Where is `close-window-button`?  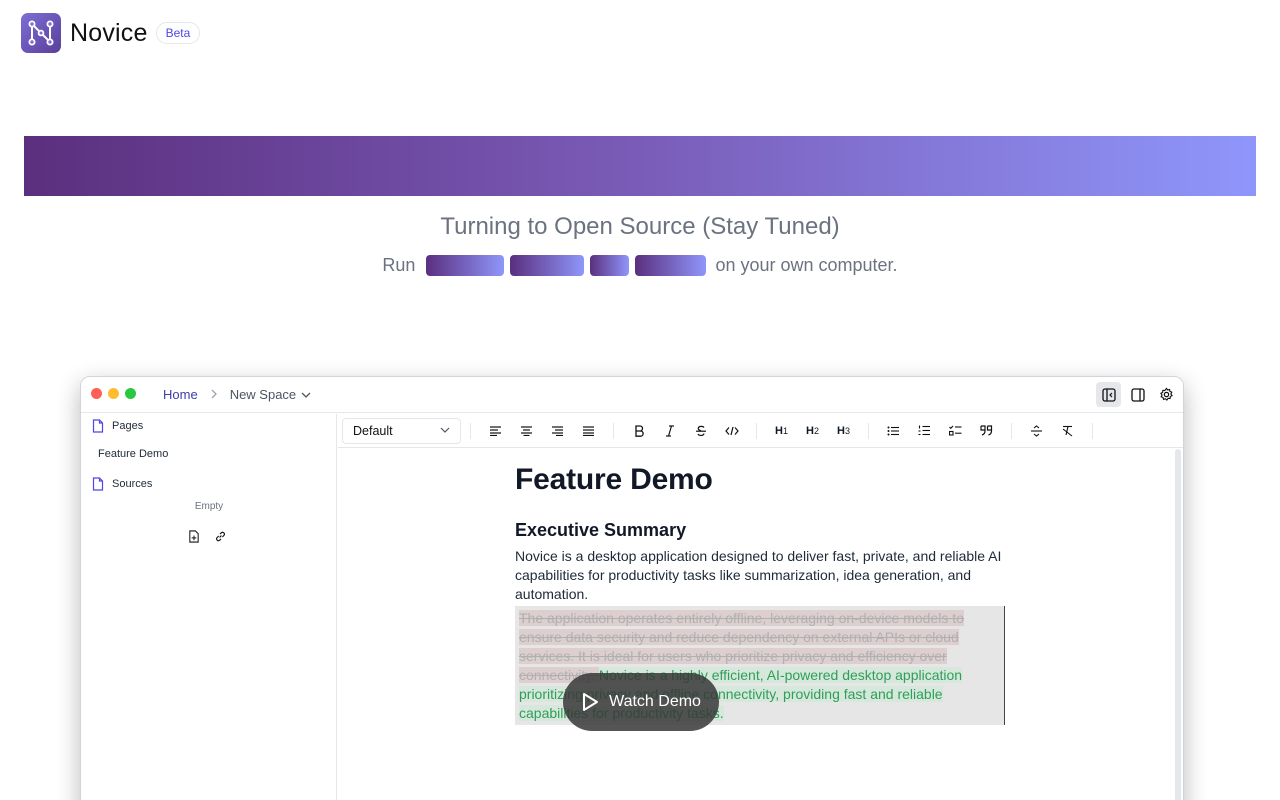 close-window-button is located at coordinates (96, 393).